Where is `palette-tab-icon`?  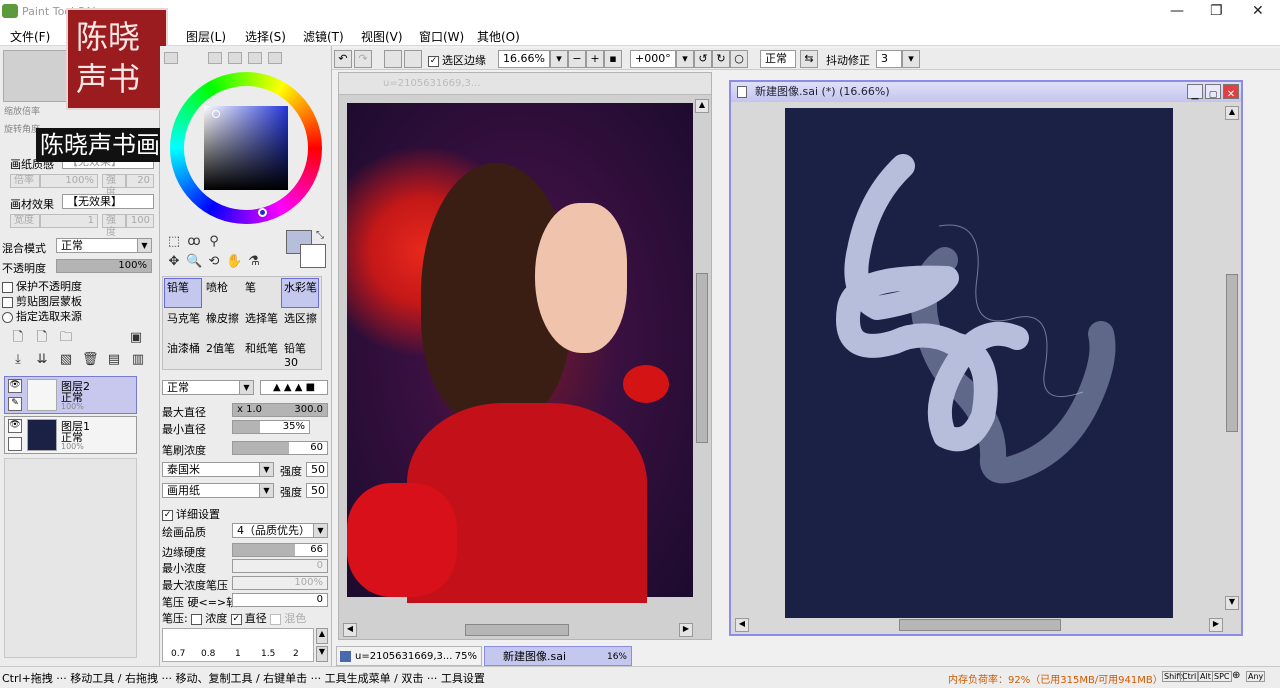 palette-tab-icon is located at coordinates (255, 58).